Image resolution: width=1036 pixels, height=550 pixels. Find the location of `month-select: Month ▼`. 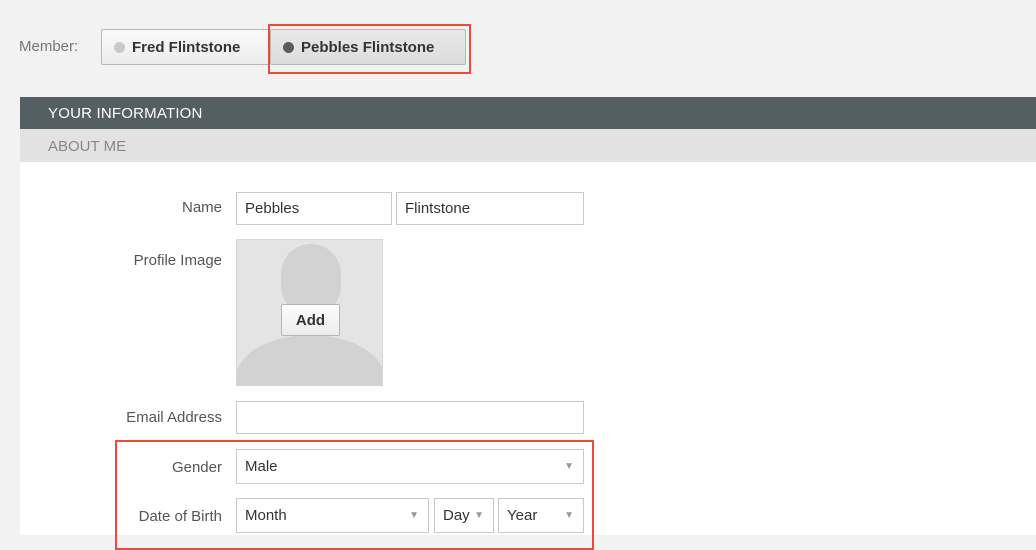

month-select: Month ▼ is located at coordinates (332, 515).